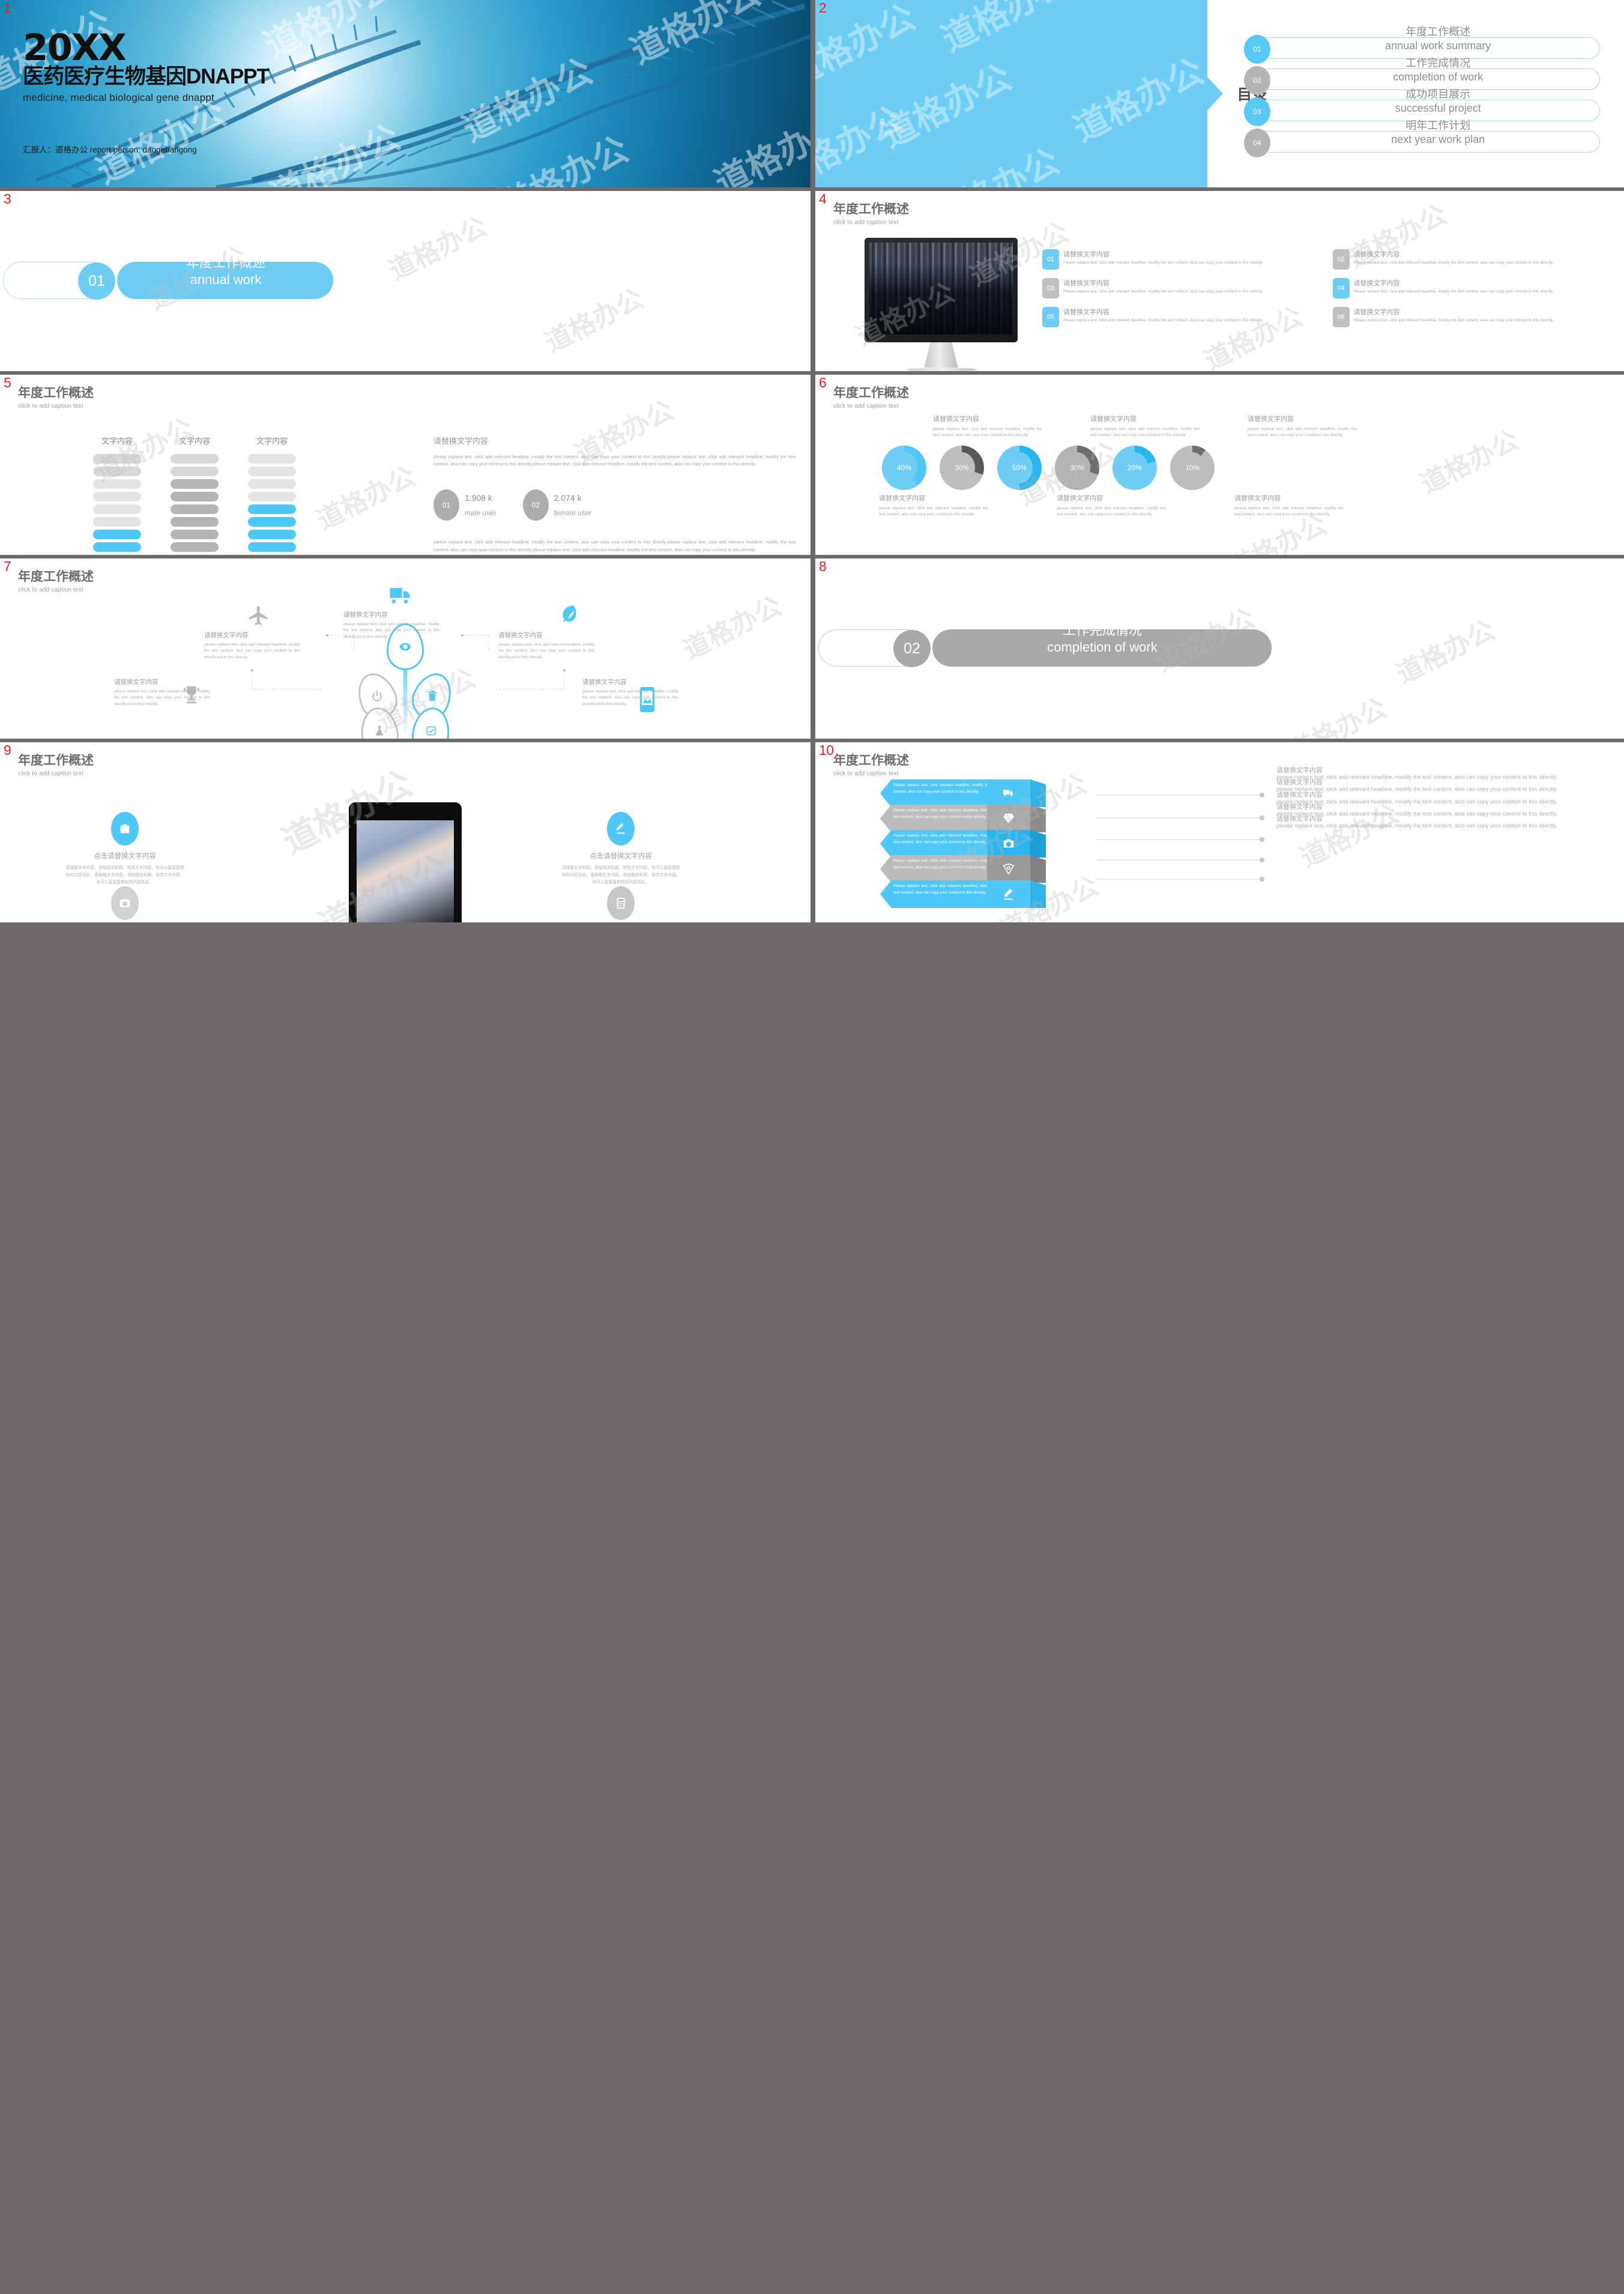 The image size is (1624, 2294). What do you see at coordinates (573, 512) in the screenshot?
I see `stat-label: female user` at bounding box center [573, 512].